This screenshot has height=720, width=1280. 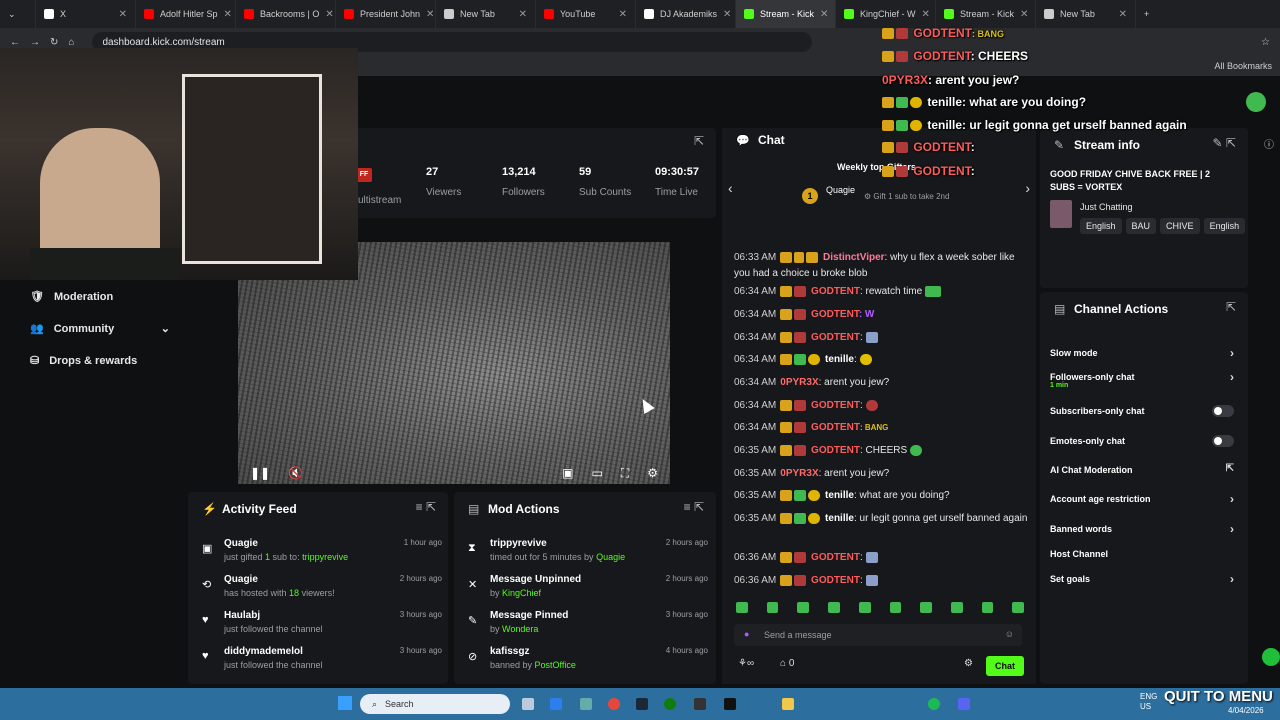 I want to click on stream-category: Just Chatting, so click(x=1106, y=207).